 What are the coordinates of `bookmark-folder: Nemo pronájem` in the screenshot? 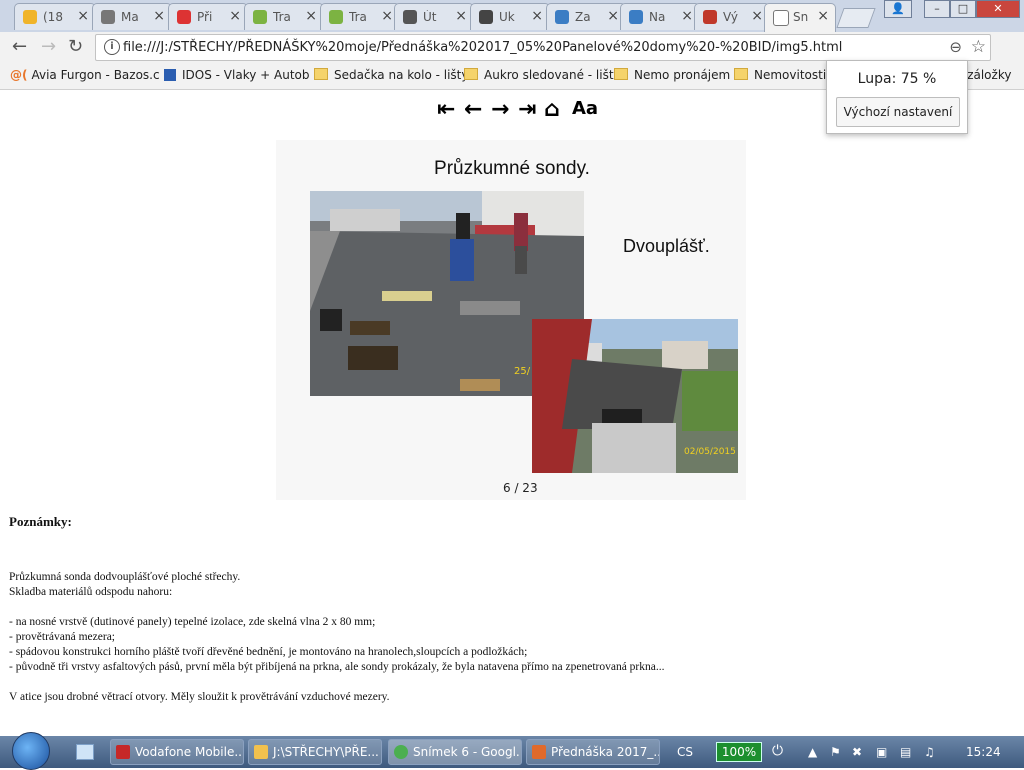 It's located at (672, 75).